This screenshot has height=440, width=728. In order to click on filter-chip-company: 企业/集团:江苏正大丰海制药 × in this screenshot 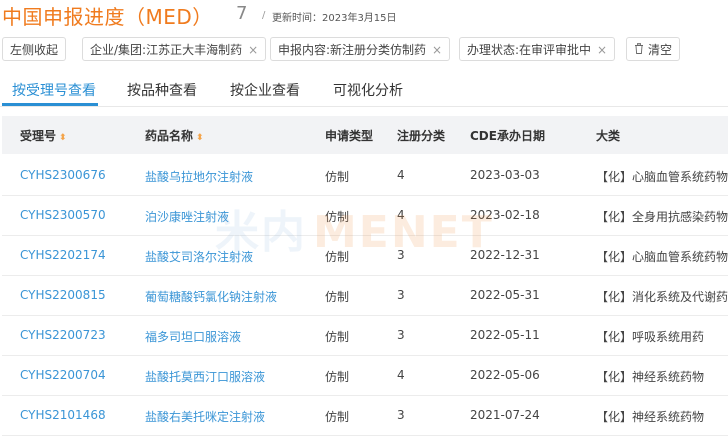, I will do `click(174, 49)`.